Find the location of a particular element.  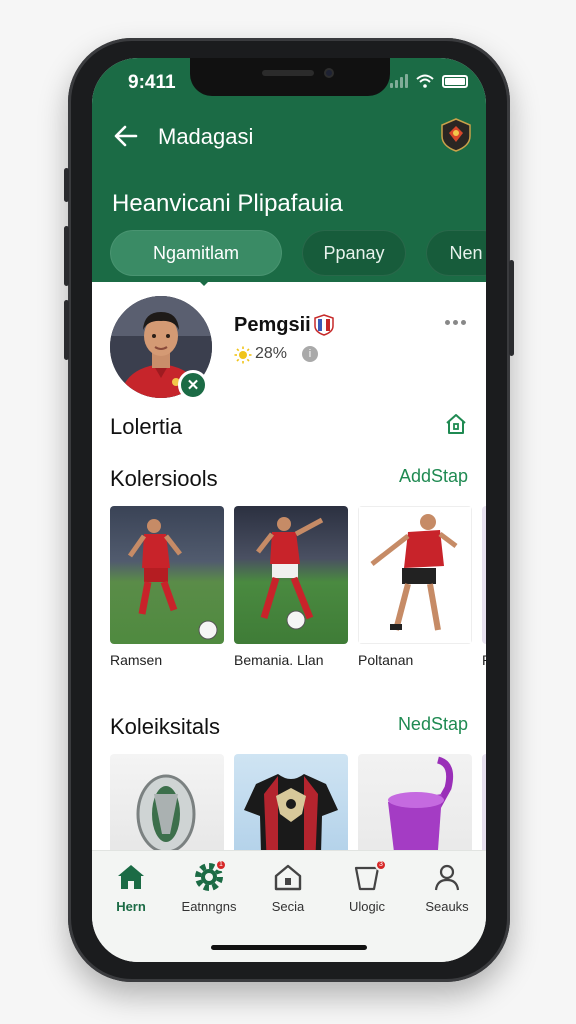

collection-card: Ro is located at coordinates (484, 587).